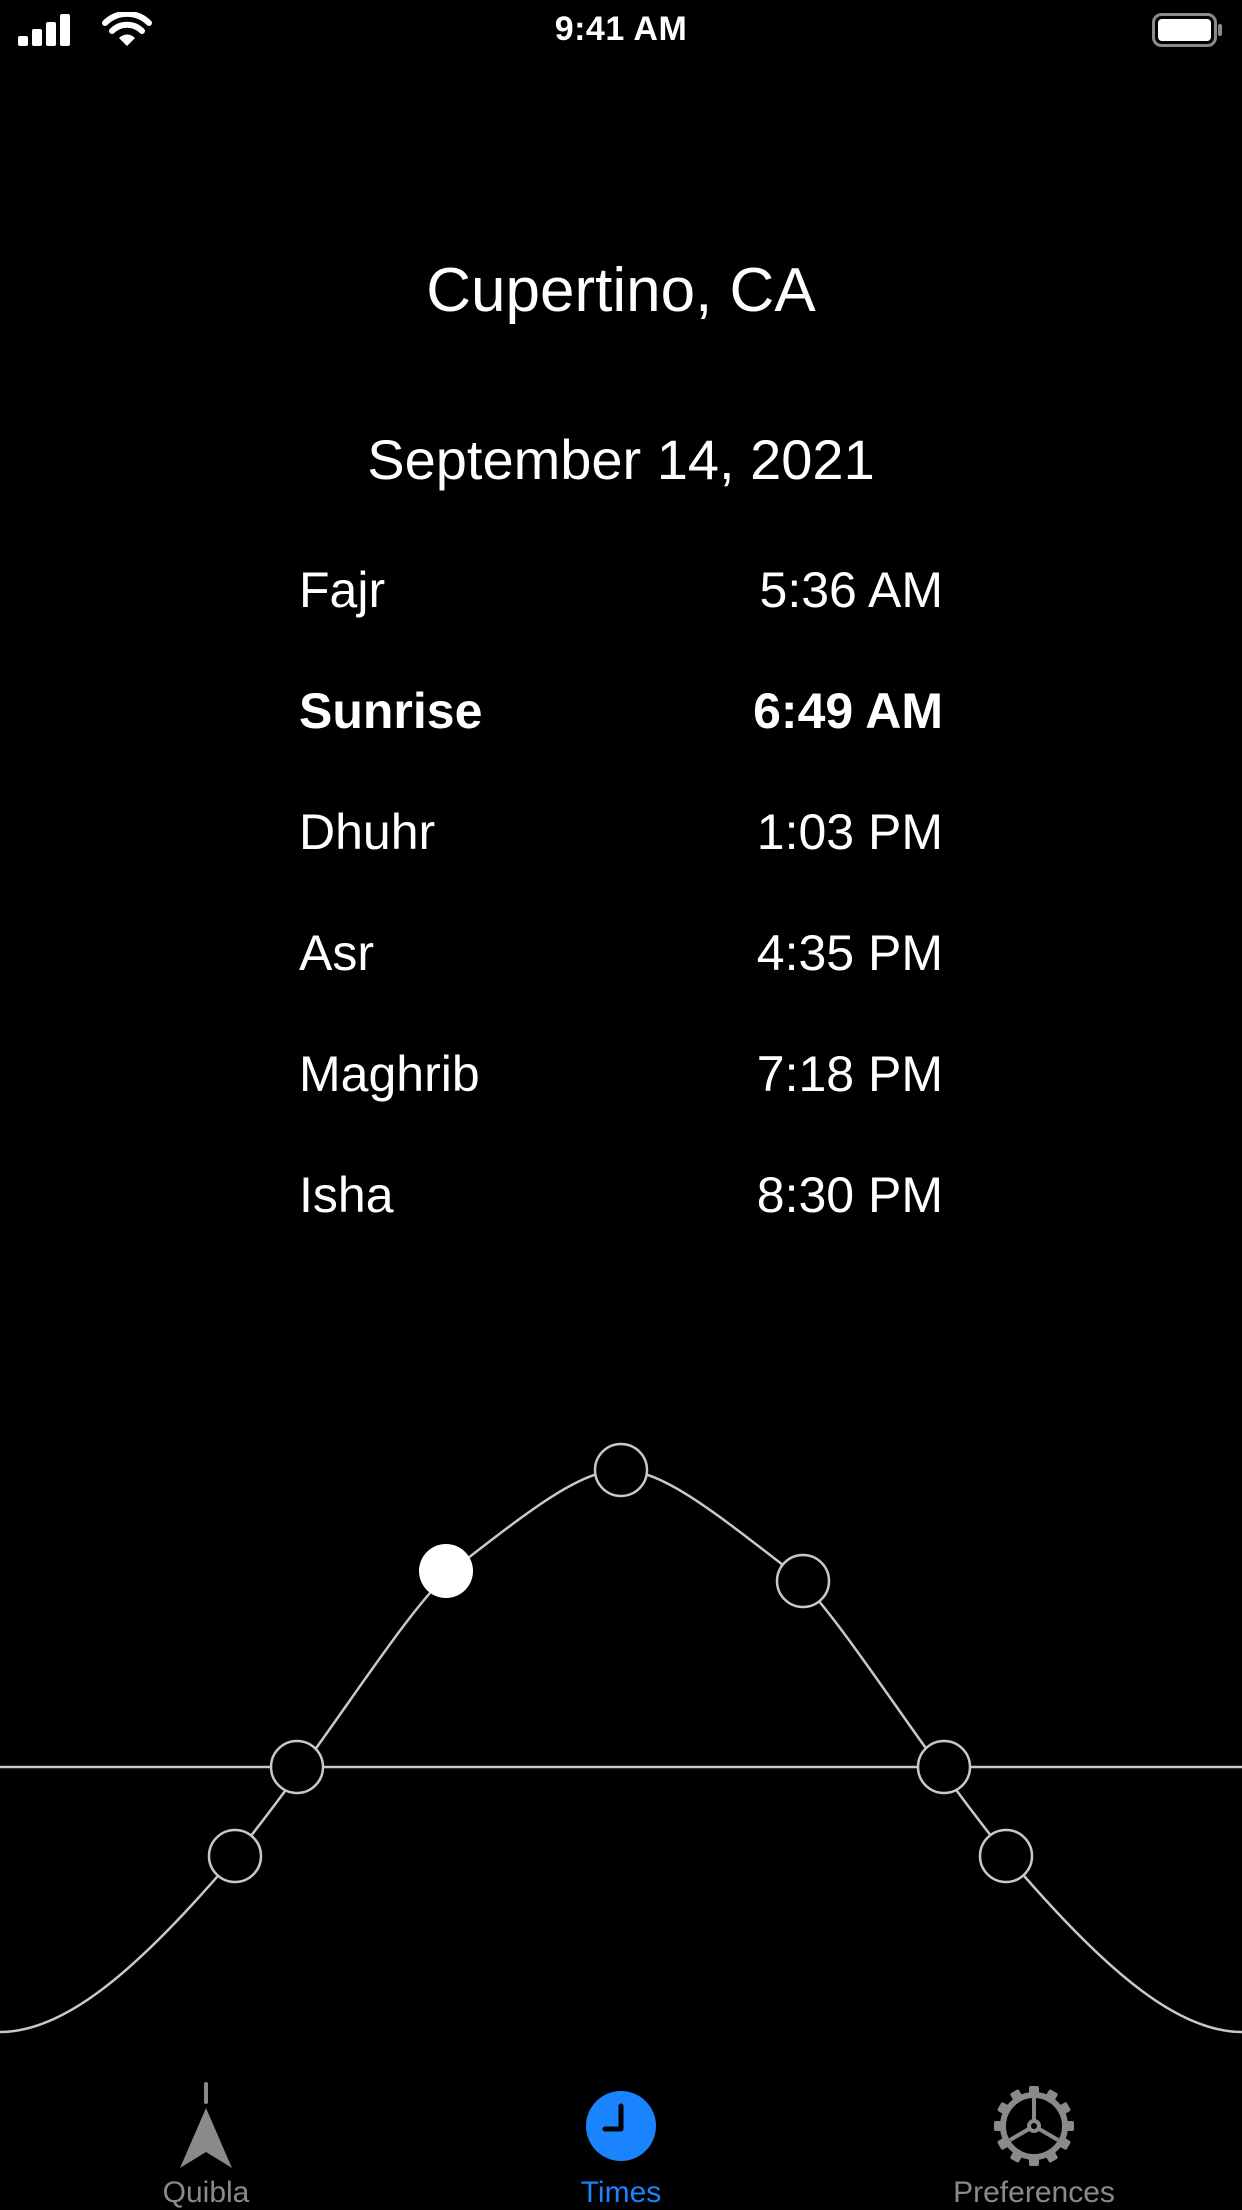  I want to click on status-time: 9:41 AM, so click(621, 29).